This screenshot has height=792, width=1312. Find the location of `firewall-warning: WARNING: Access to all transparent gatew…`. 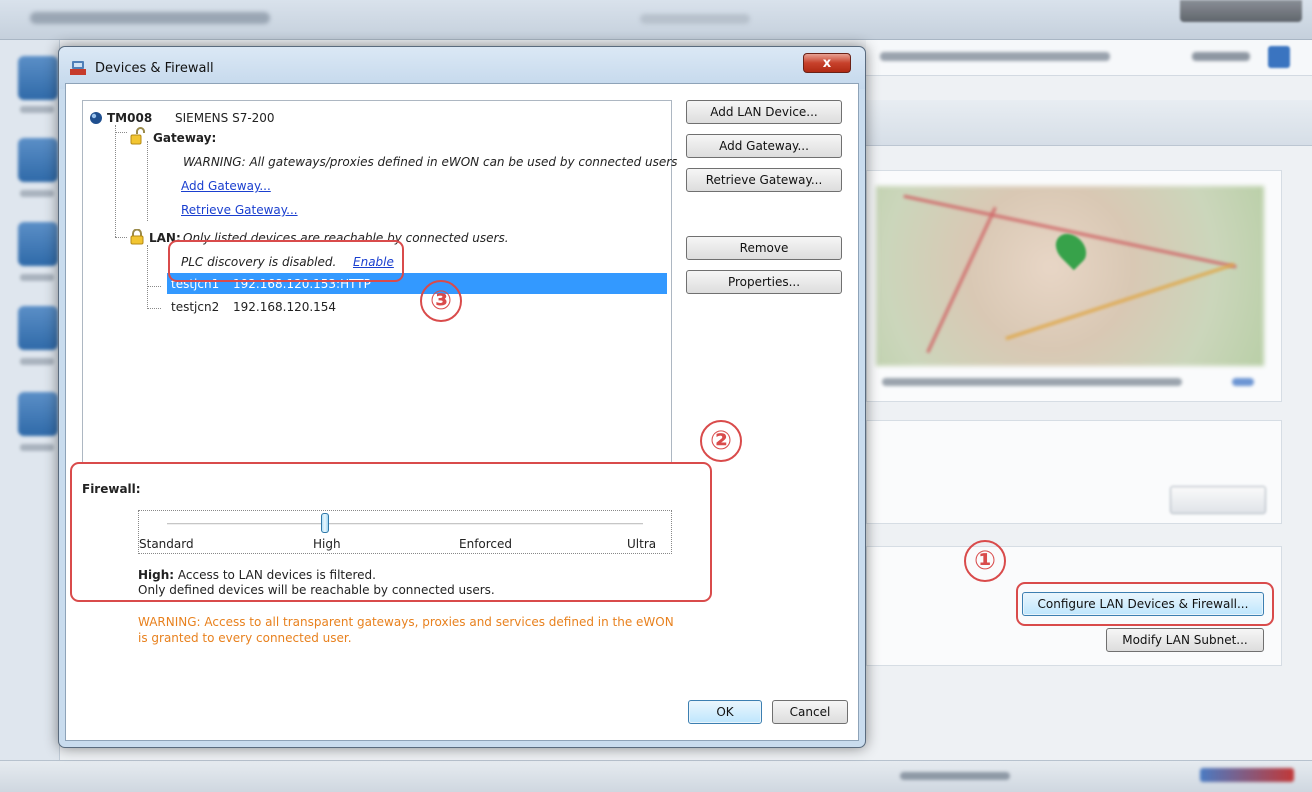

firewall-warning: WARNING: Access to all transparent gatew… is located at coordinates (406, 630).